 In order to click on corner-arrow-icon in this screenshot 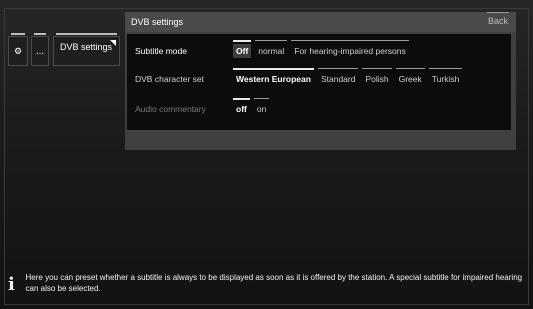, I will do `click(113, 43)`.